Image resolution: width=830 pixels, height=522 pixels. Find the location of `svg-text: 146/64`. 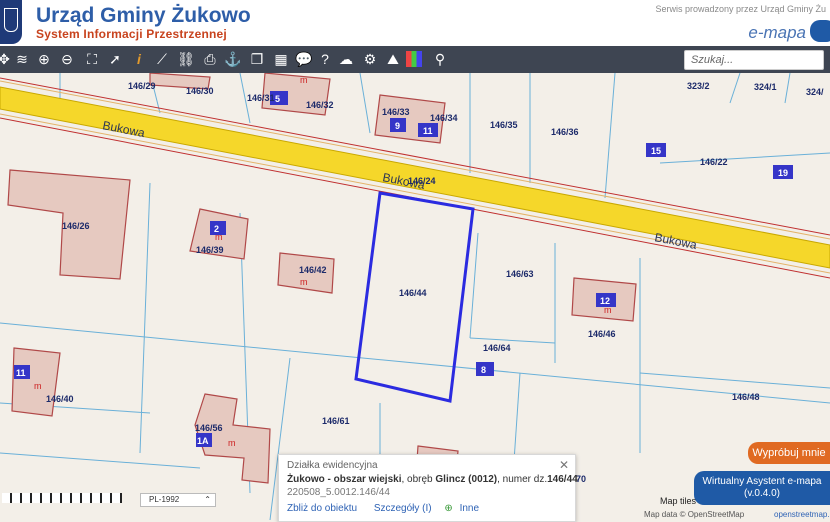

svg-text: 146/64 is located at coordinates (497, 348).